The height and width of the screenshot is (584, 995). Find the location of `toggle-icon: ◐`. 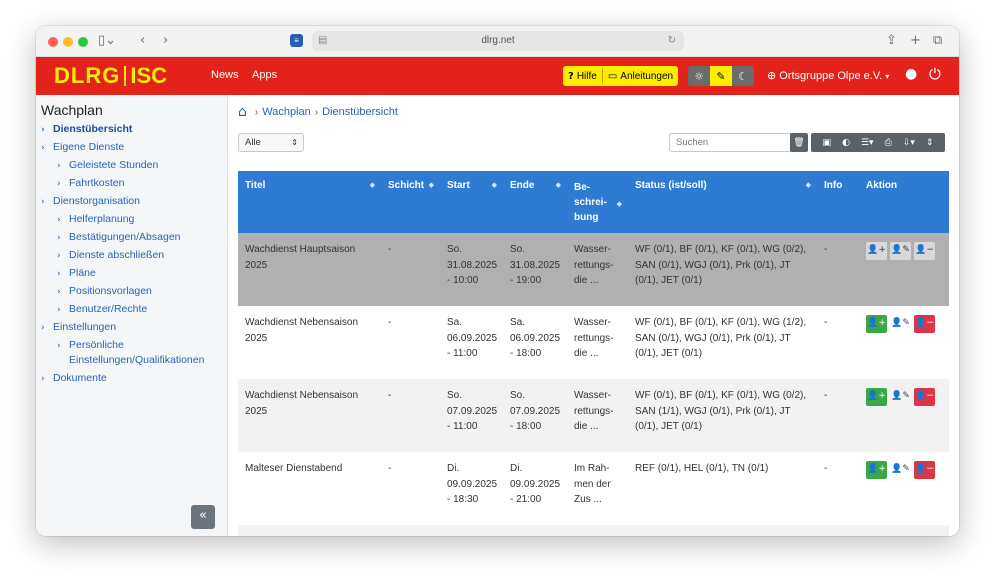

toggle-icon: ◐ is located at coordinates (846, 142).